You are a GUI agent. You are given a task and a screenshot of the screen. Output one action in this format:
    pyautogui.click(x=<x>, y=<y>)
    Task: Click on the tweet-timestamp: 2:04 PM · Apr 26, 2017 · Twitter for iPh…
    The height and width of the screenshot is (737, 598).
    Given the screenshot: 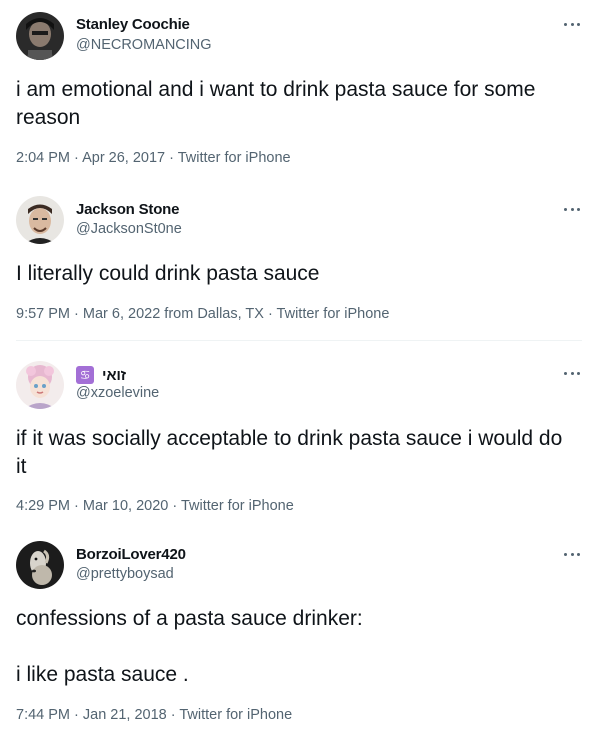 What is the action you would take?
    pyautogui.click(x=153, y=158)
    